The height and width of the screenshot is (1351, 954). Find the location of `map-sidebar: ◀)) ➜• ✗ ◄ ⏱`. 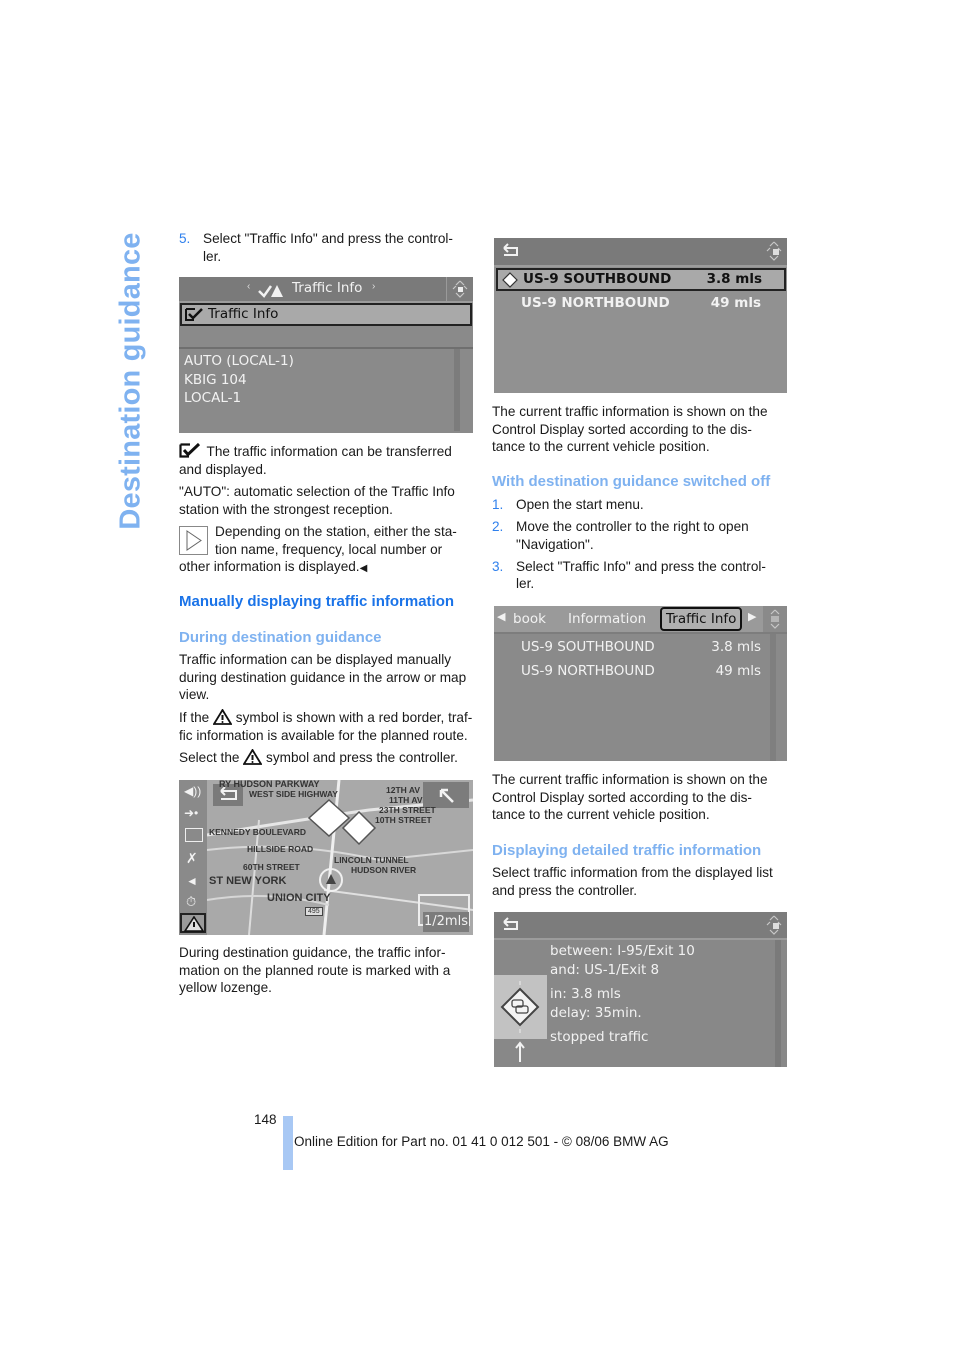

map-sidebar: ◀)) ➜• ✗ ◄ ⏱ is located at coordinates (193, 857).